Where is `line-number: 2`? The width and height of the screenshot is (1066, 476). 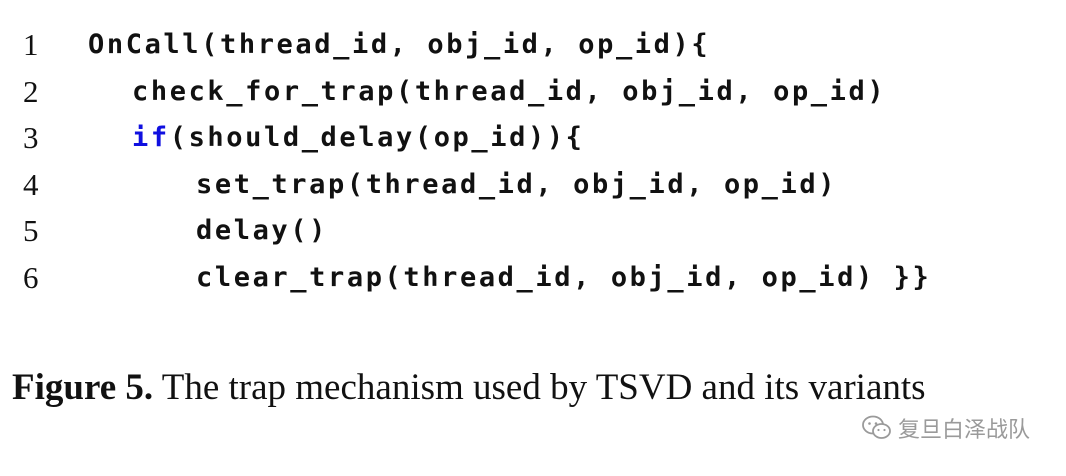
line-number: 2 is located at coordinates (31, 91).